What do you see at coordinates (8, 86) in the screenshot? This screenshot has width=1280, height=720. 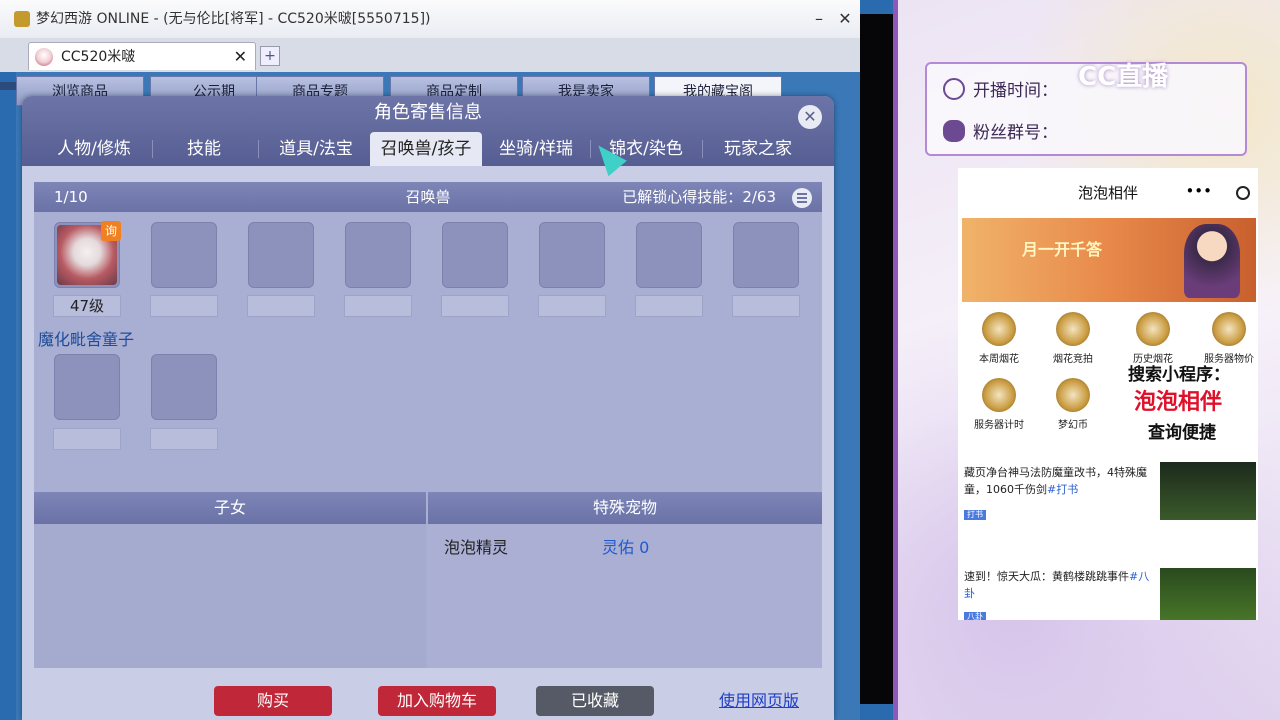 I see `left-edge` at bounding box center [8, 86].